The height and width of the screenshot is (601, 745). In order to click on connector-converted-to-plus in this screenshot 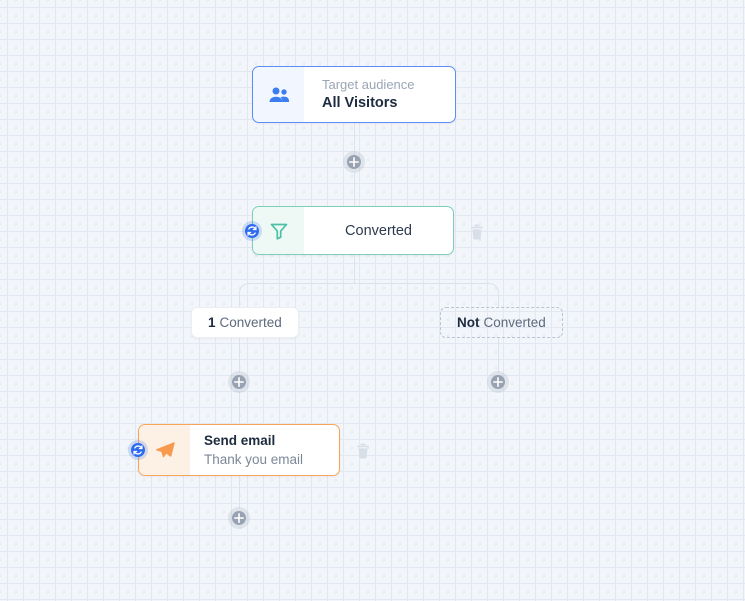, I will do `click(239, 355)`.